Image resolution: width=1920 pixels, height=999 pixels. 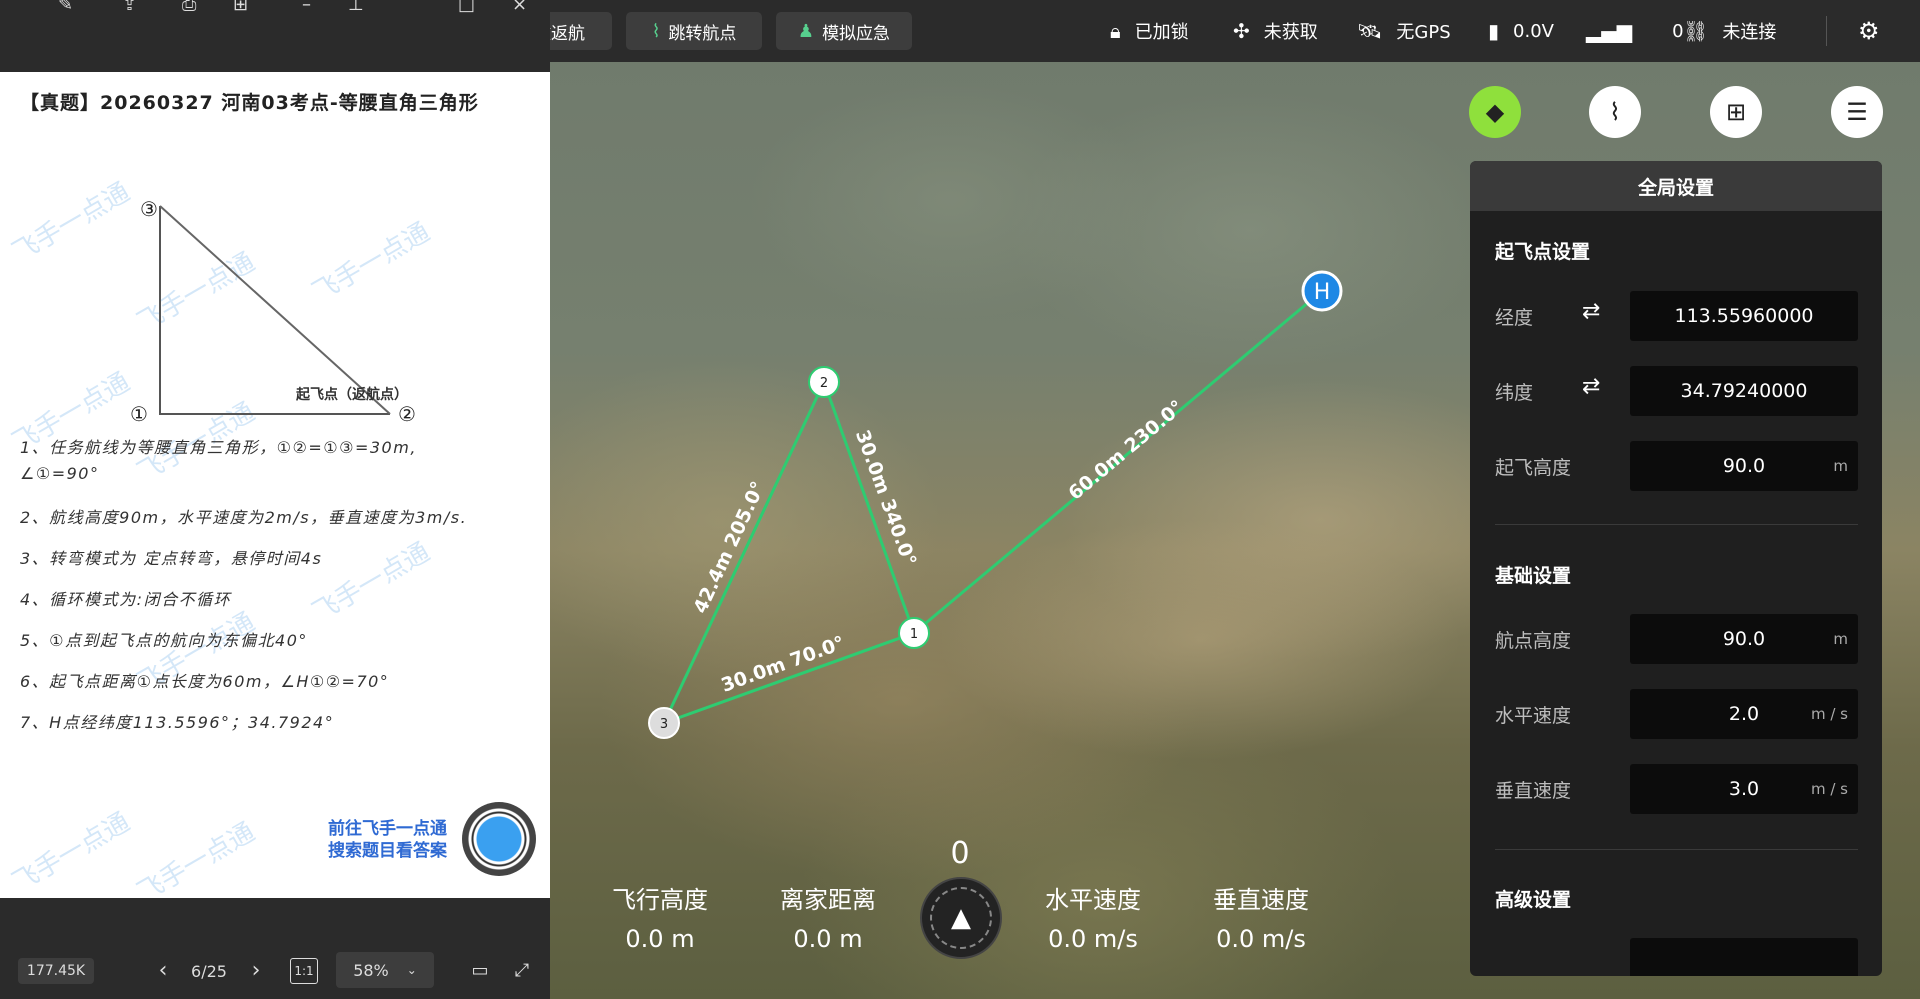 I want to click on vertical-speed-unit: m / s, so click(x=1829, y=789).